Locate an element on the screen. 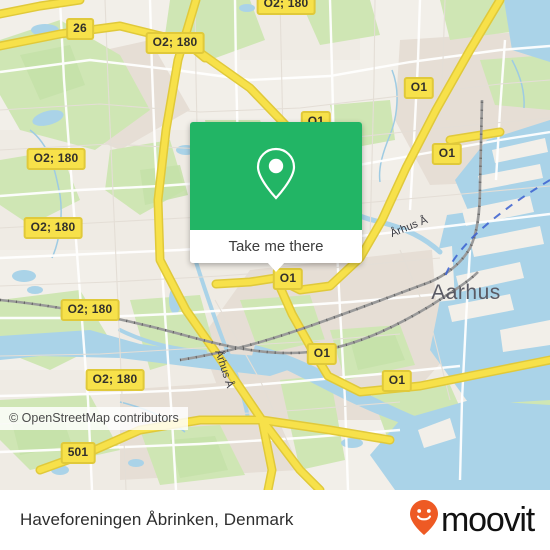  moovit-smiley-pin-icon is located at coordinates (424, 520).